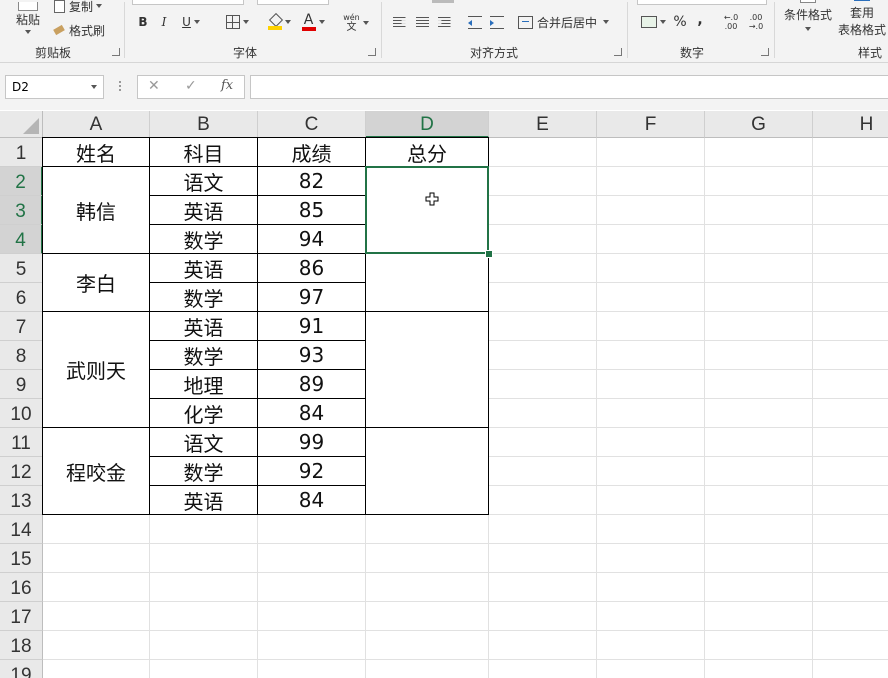 This screenshot has height=678, width=888. Describe the element at coordinates (497, 22) in the screenshot. I see `increase-indent-button` at that location.